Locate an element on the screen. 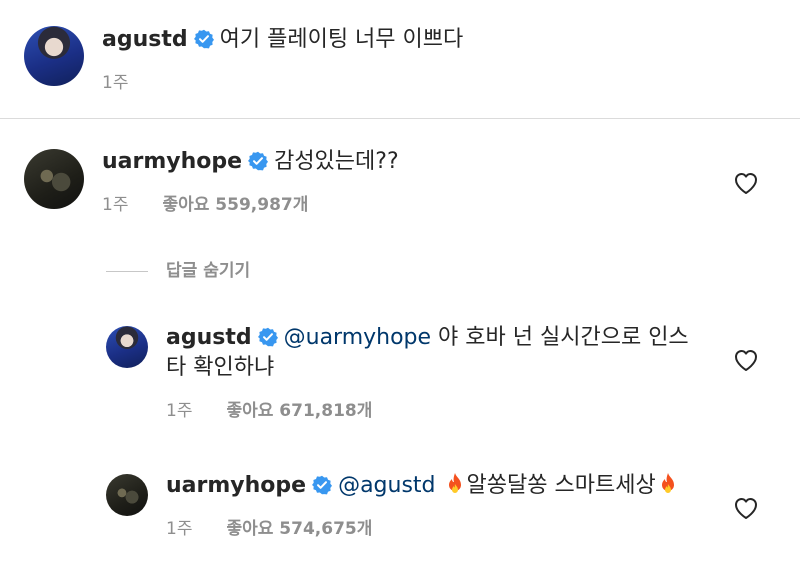 Image resolution: width=800 pixels, height=562 pixels. likes-count: 좋아요 559,987개 is located at coordinates (235, 205).